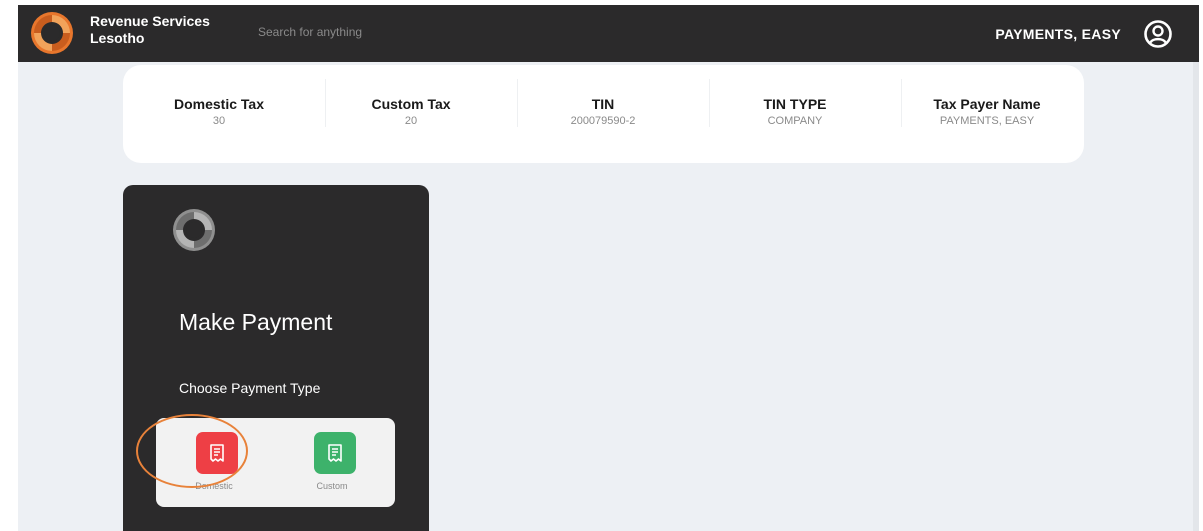 The height and width of the screenshot is (531, 1203). What do you see at coordinates (1058, 34) in the screenshot?
I see `user-name: PAYMENTS, EASY` at bounding box center [1058, 34].